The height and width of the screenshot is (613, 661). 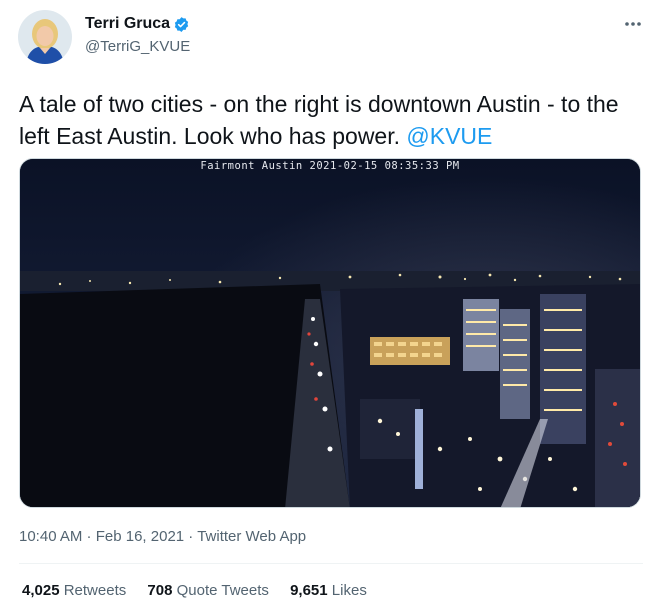 I want to click on retweets-stat: 4,025 Retweets, so click(x=74, y=590).